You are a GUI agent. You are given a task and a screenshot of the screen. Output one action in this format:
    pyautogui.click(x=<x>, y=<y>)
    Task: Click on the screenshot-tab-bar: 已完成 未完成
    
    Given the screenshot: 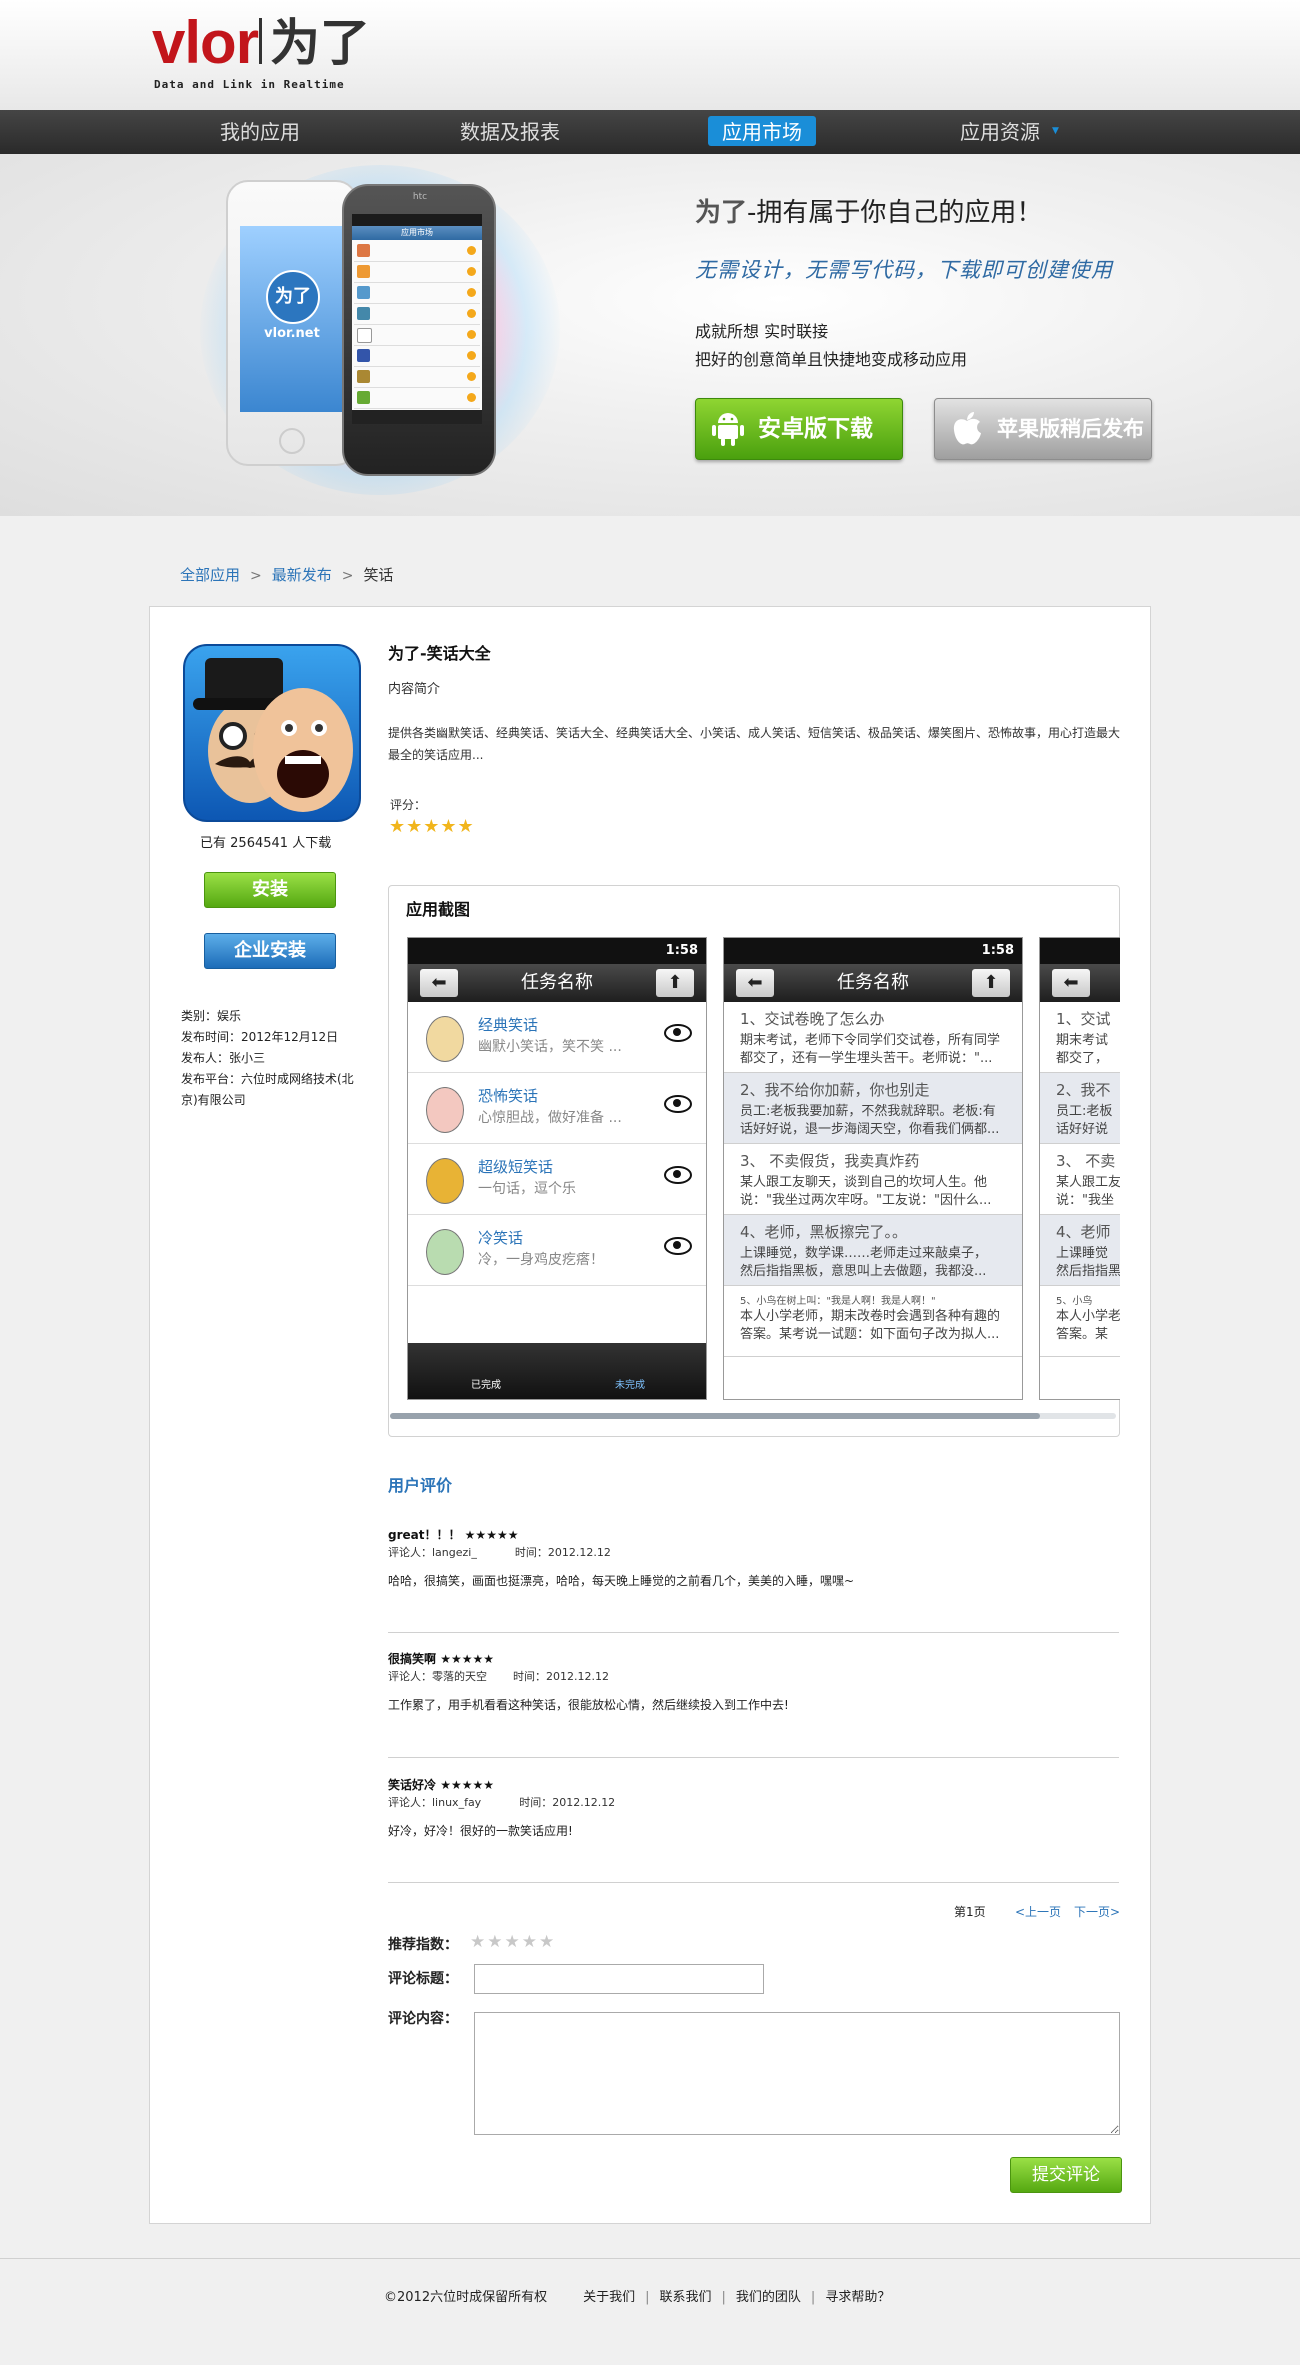 What is the action you would take?
    pyautogui.click(x=557, y=1371)
    